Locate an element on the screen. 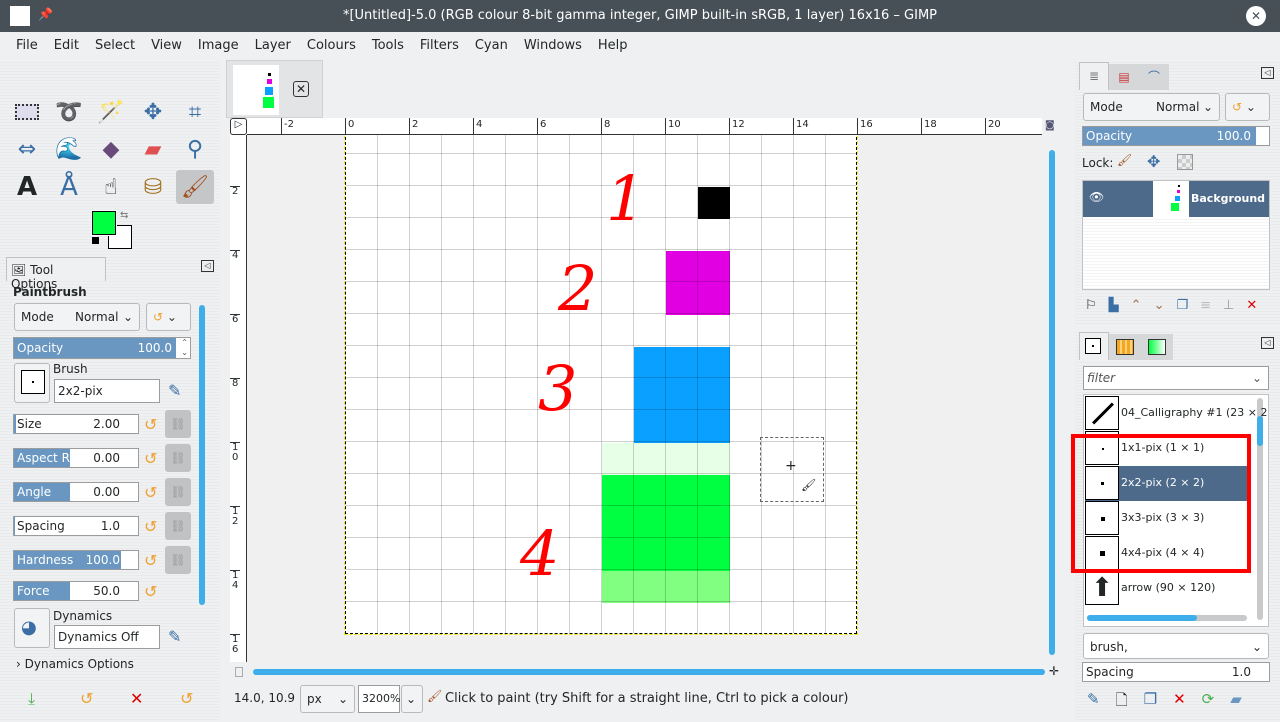  brush-name-field: 2x2-pix is located at coordinates (107, 391).